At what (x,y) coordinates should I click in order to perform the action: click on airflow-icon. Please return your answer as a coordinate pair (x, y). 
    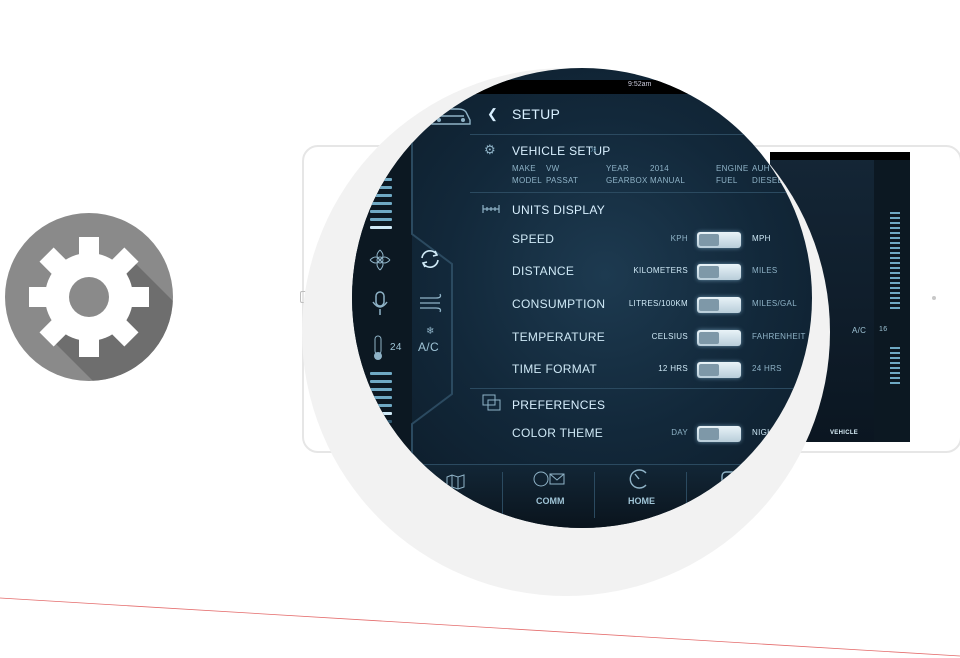
    Looking at the image, I should click on (431, 303).